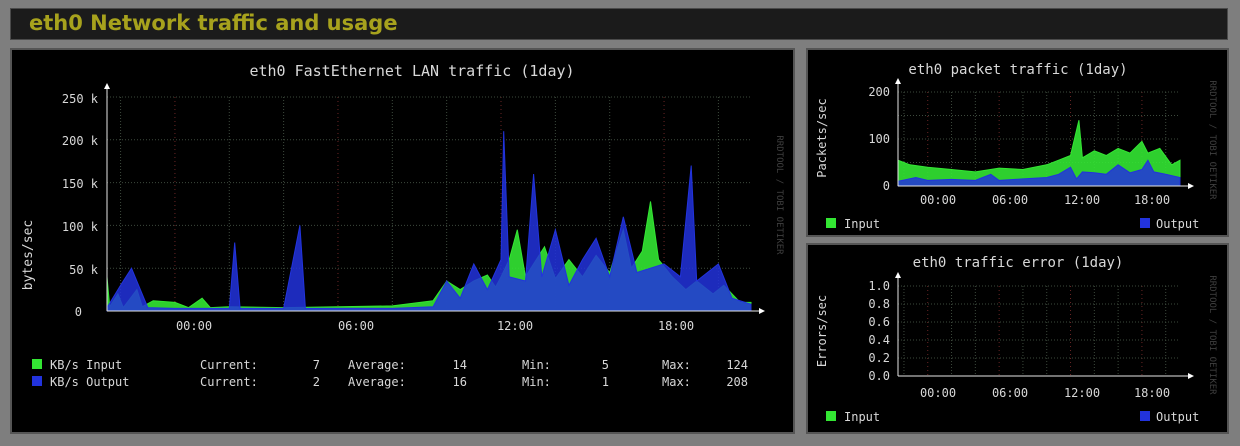 Image resolution: width=1240 pixels, height=446 pixels. Describe the element at coordinates (411, 71) in the screenshot. I see `traffic-chart-title: eth0 FastEthernet LAN traffic (1day)` at that location.